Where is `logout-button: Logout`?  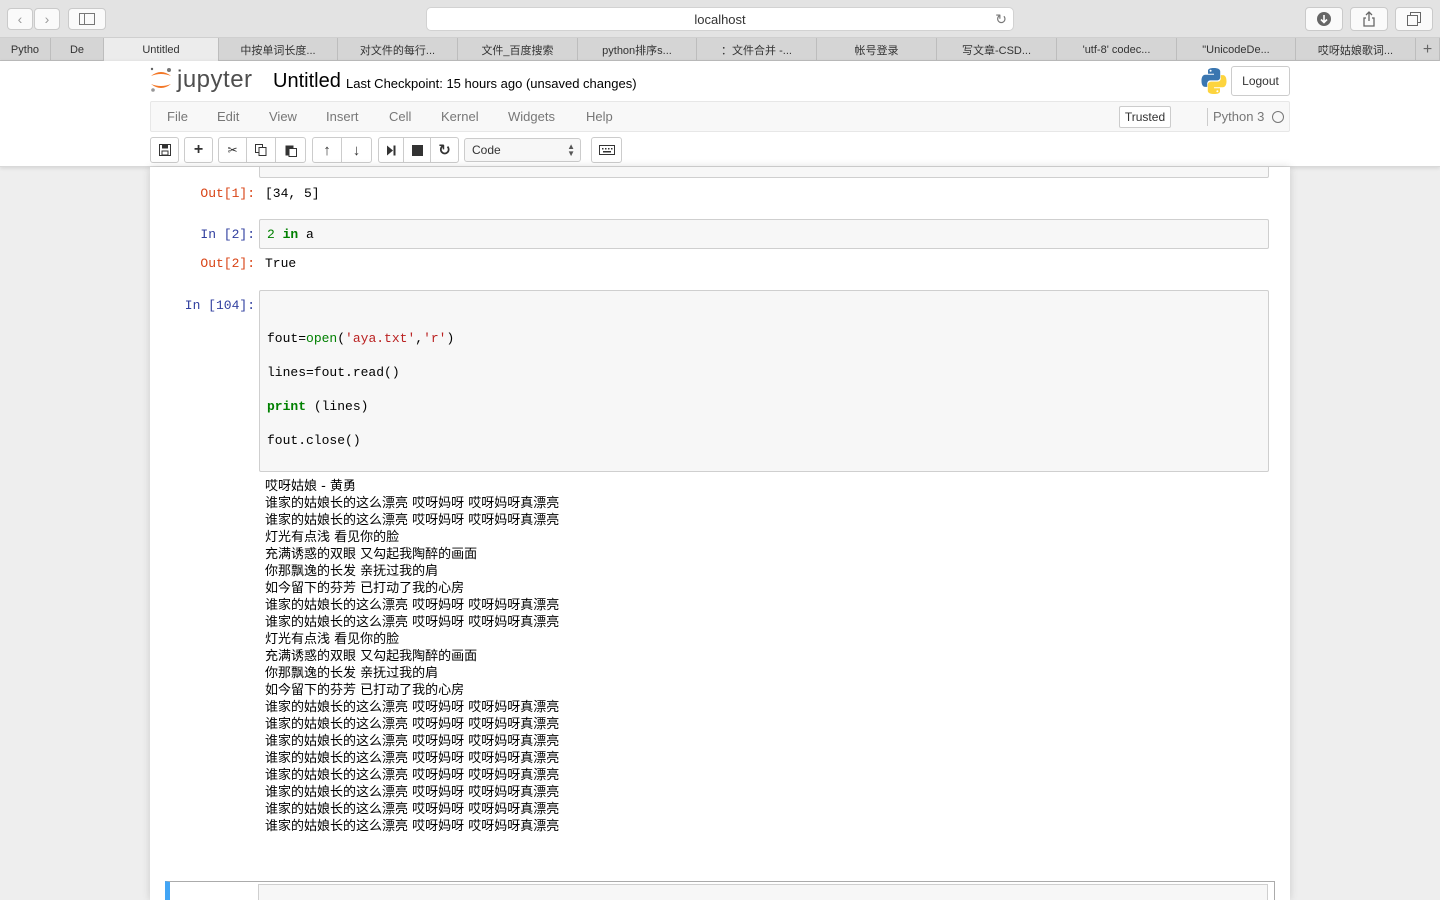 logout-button: Logout is located at coordinates (1260, 81).